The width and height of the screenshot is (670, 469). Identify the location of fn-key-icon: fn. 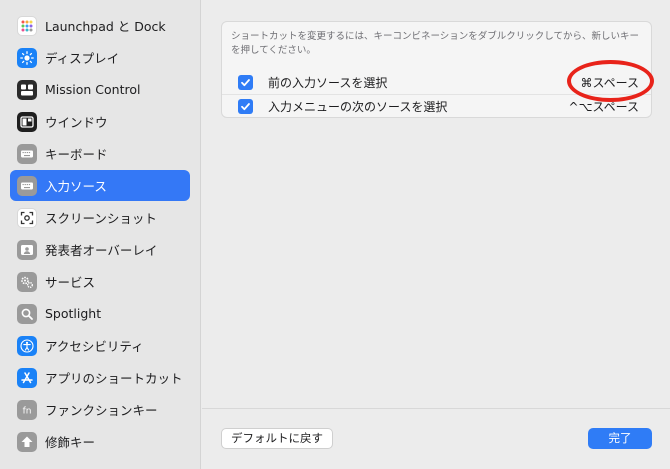
(27, 409).